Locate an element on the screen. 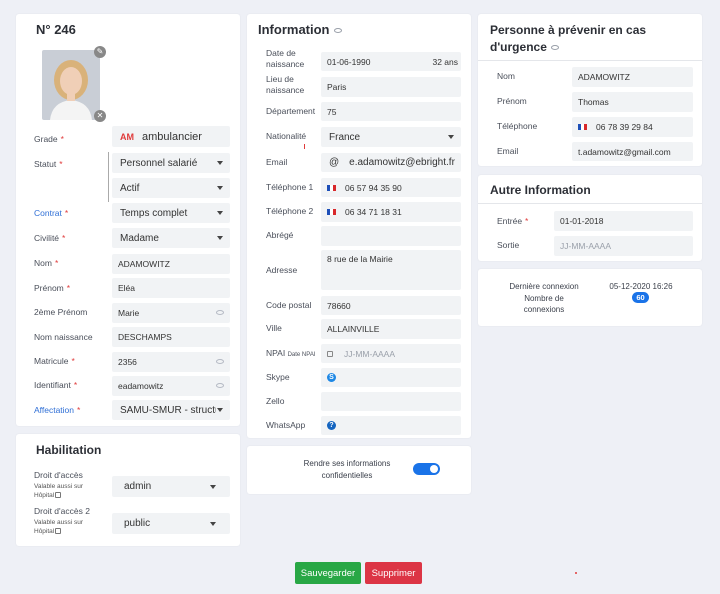  civilite-label-text: Civilité is located at coordinates (47, 238).